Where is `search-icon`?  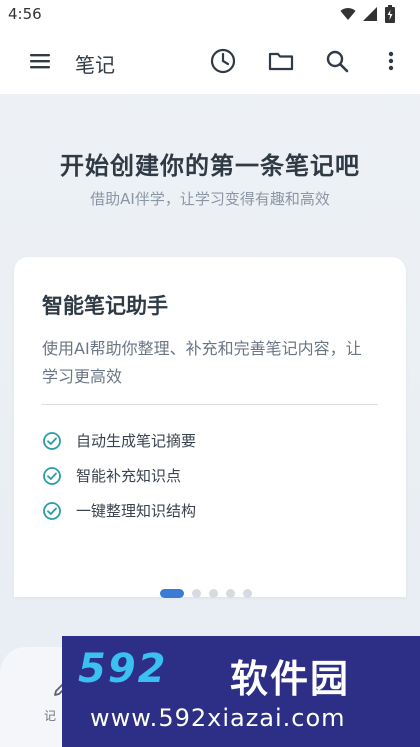 search-icon is located at coordinates (337, 61).